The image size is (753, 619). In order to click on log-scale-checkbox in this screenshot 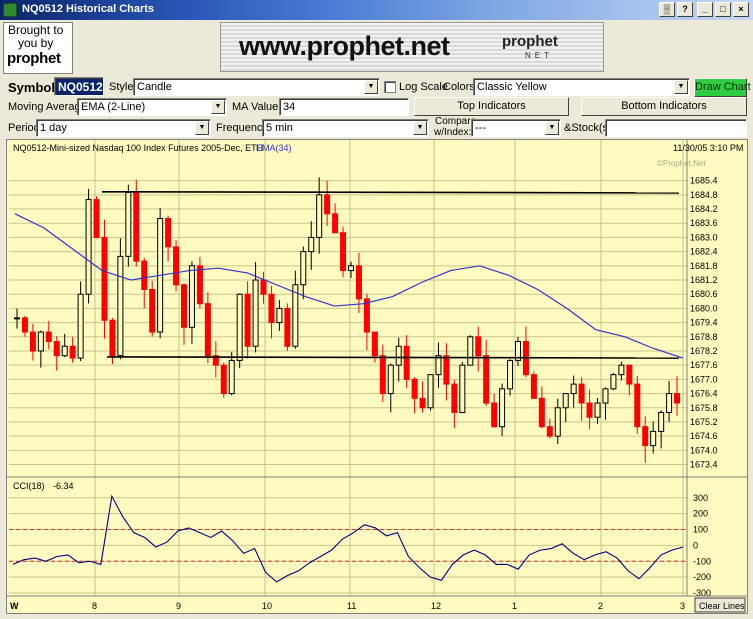, I will do `click(390, 87)`.